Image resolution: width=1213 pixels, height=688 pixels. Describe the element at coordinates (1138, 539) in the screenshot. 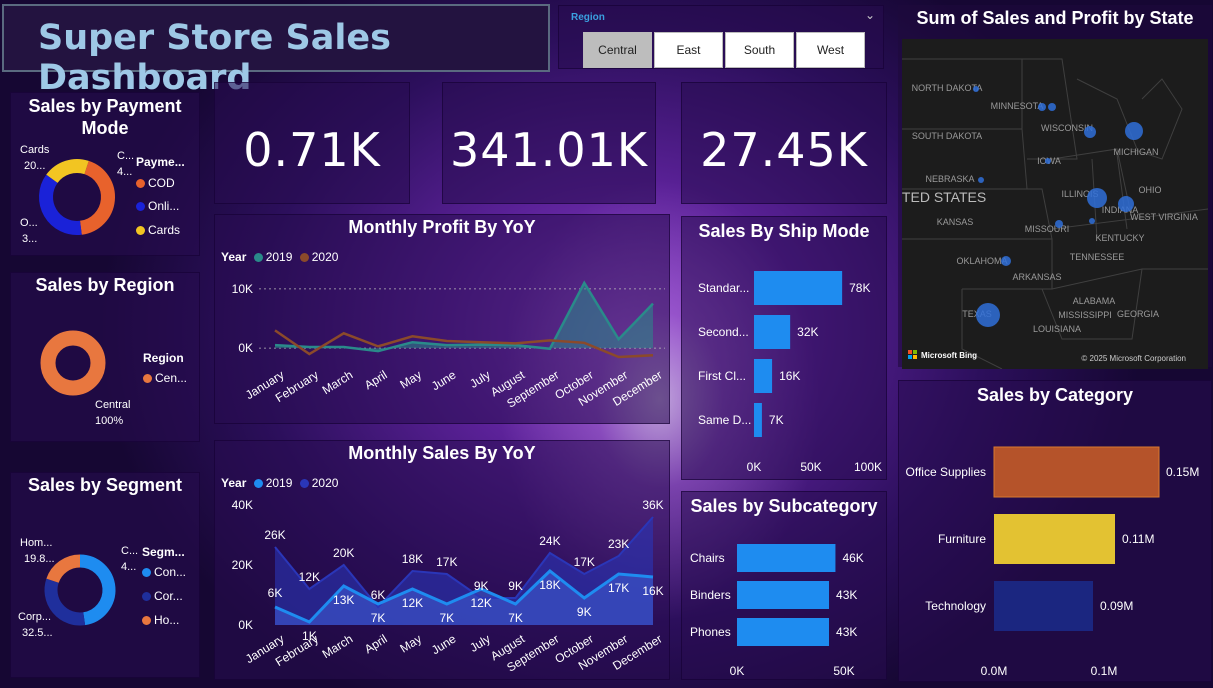

I see `category-value-label: 0.11M` at that location.